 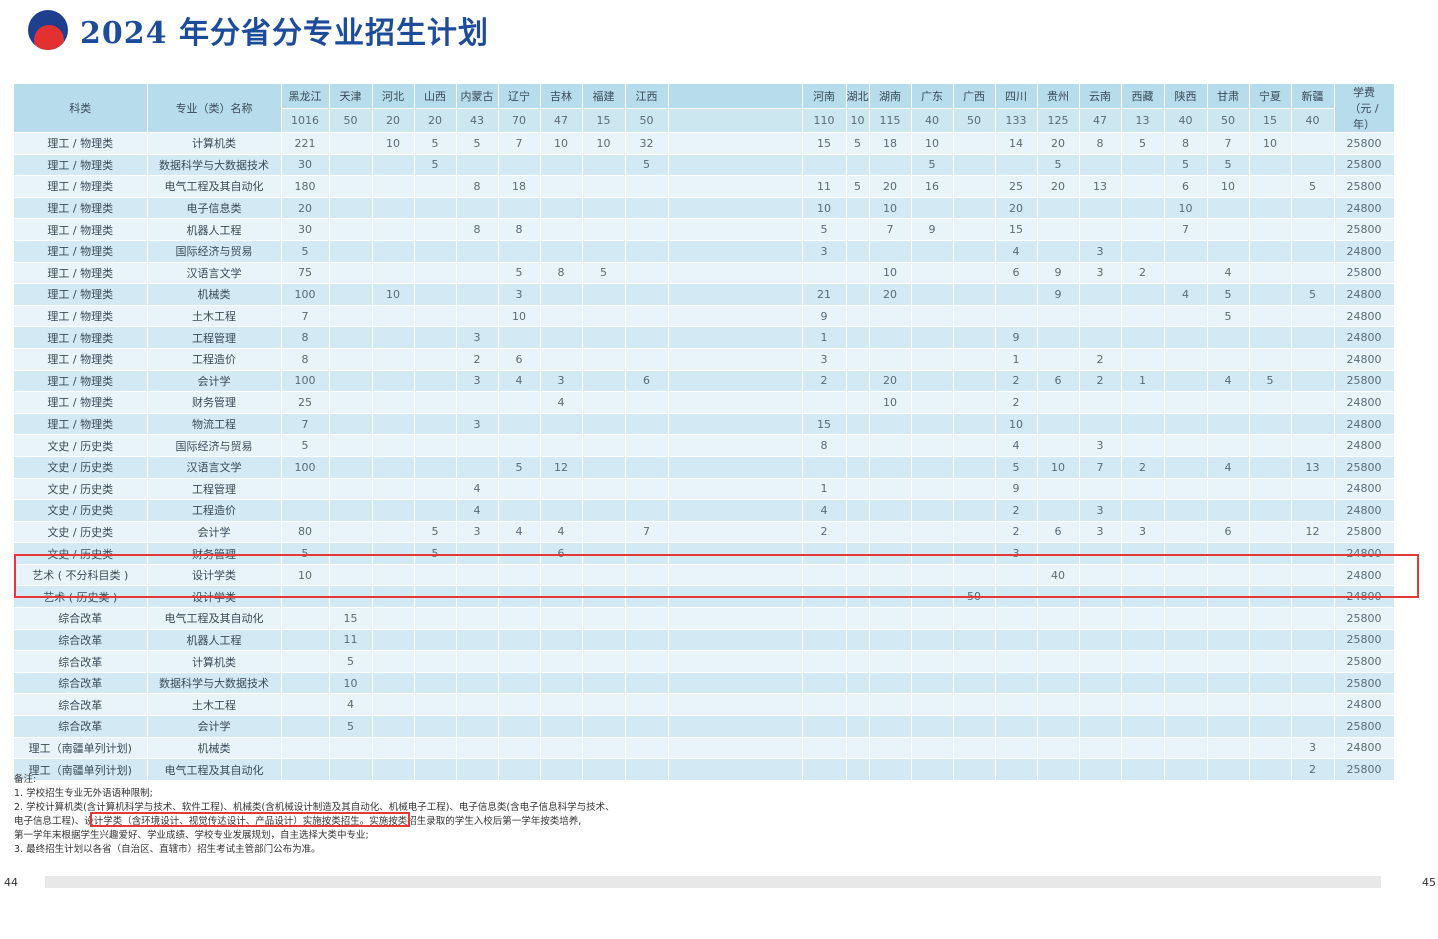 What do you see at coordinates (477, 97) in the screenshot?
I see `header-province: 内蒙古` at bounding box center [477, 97].